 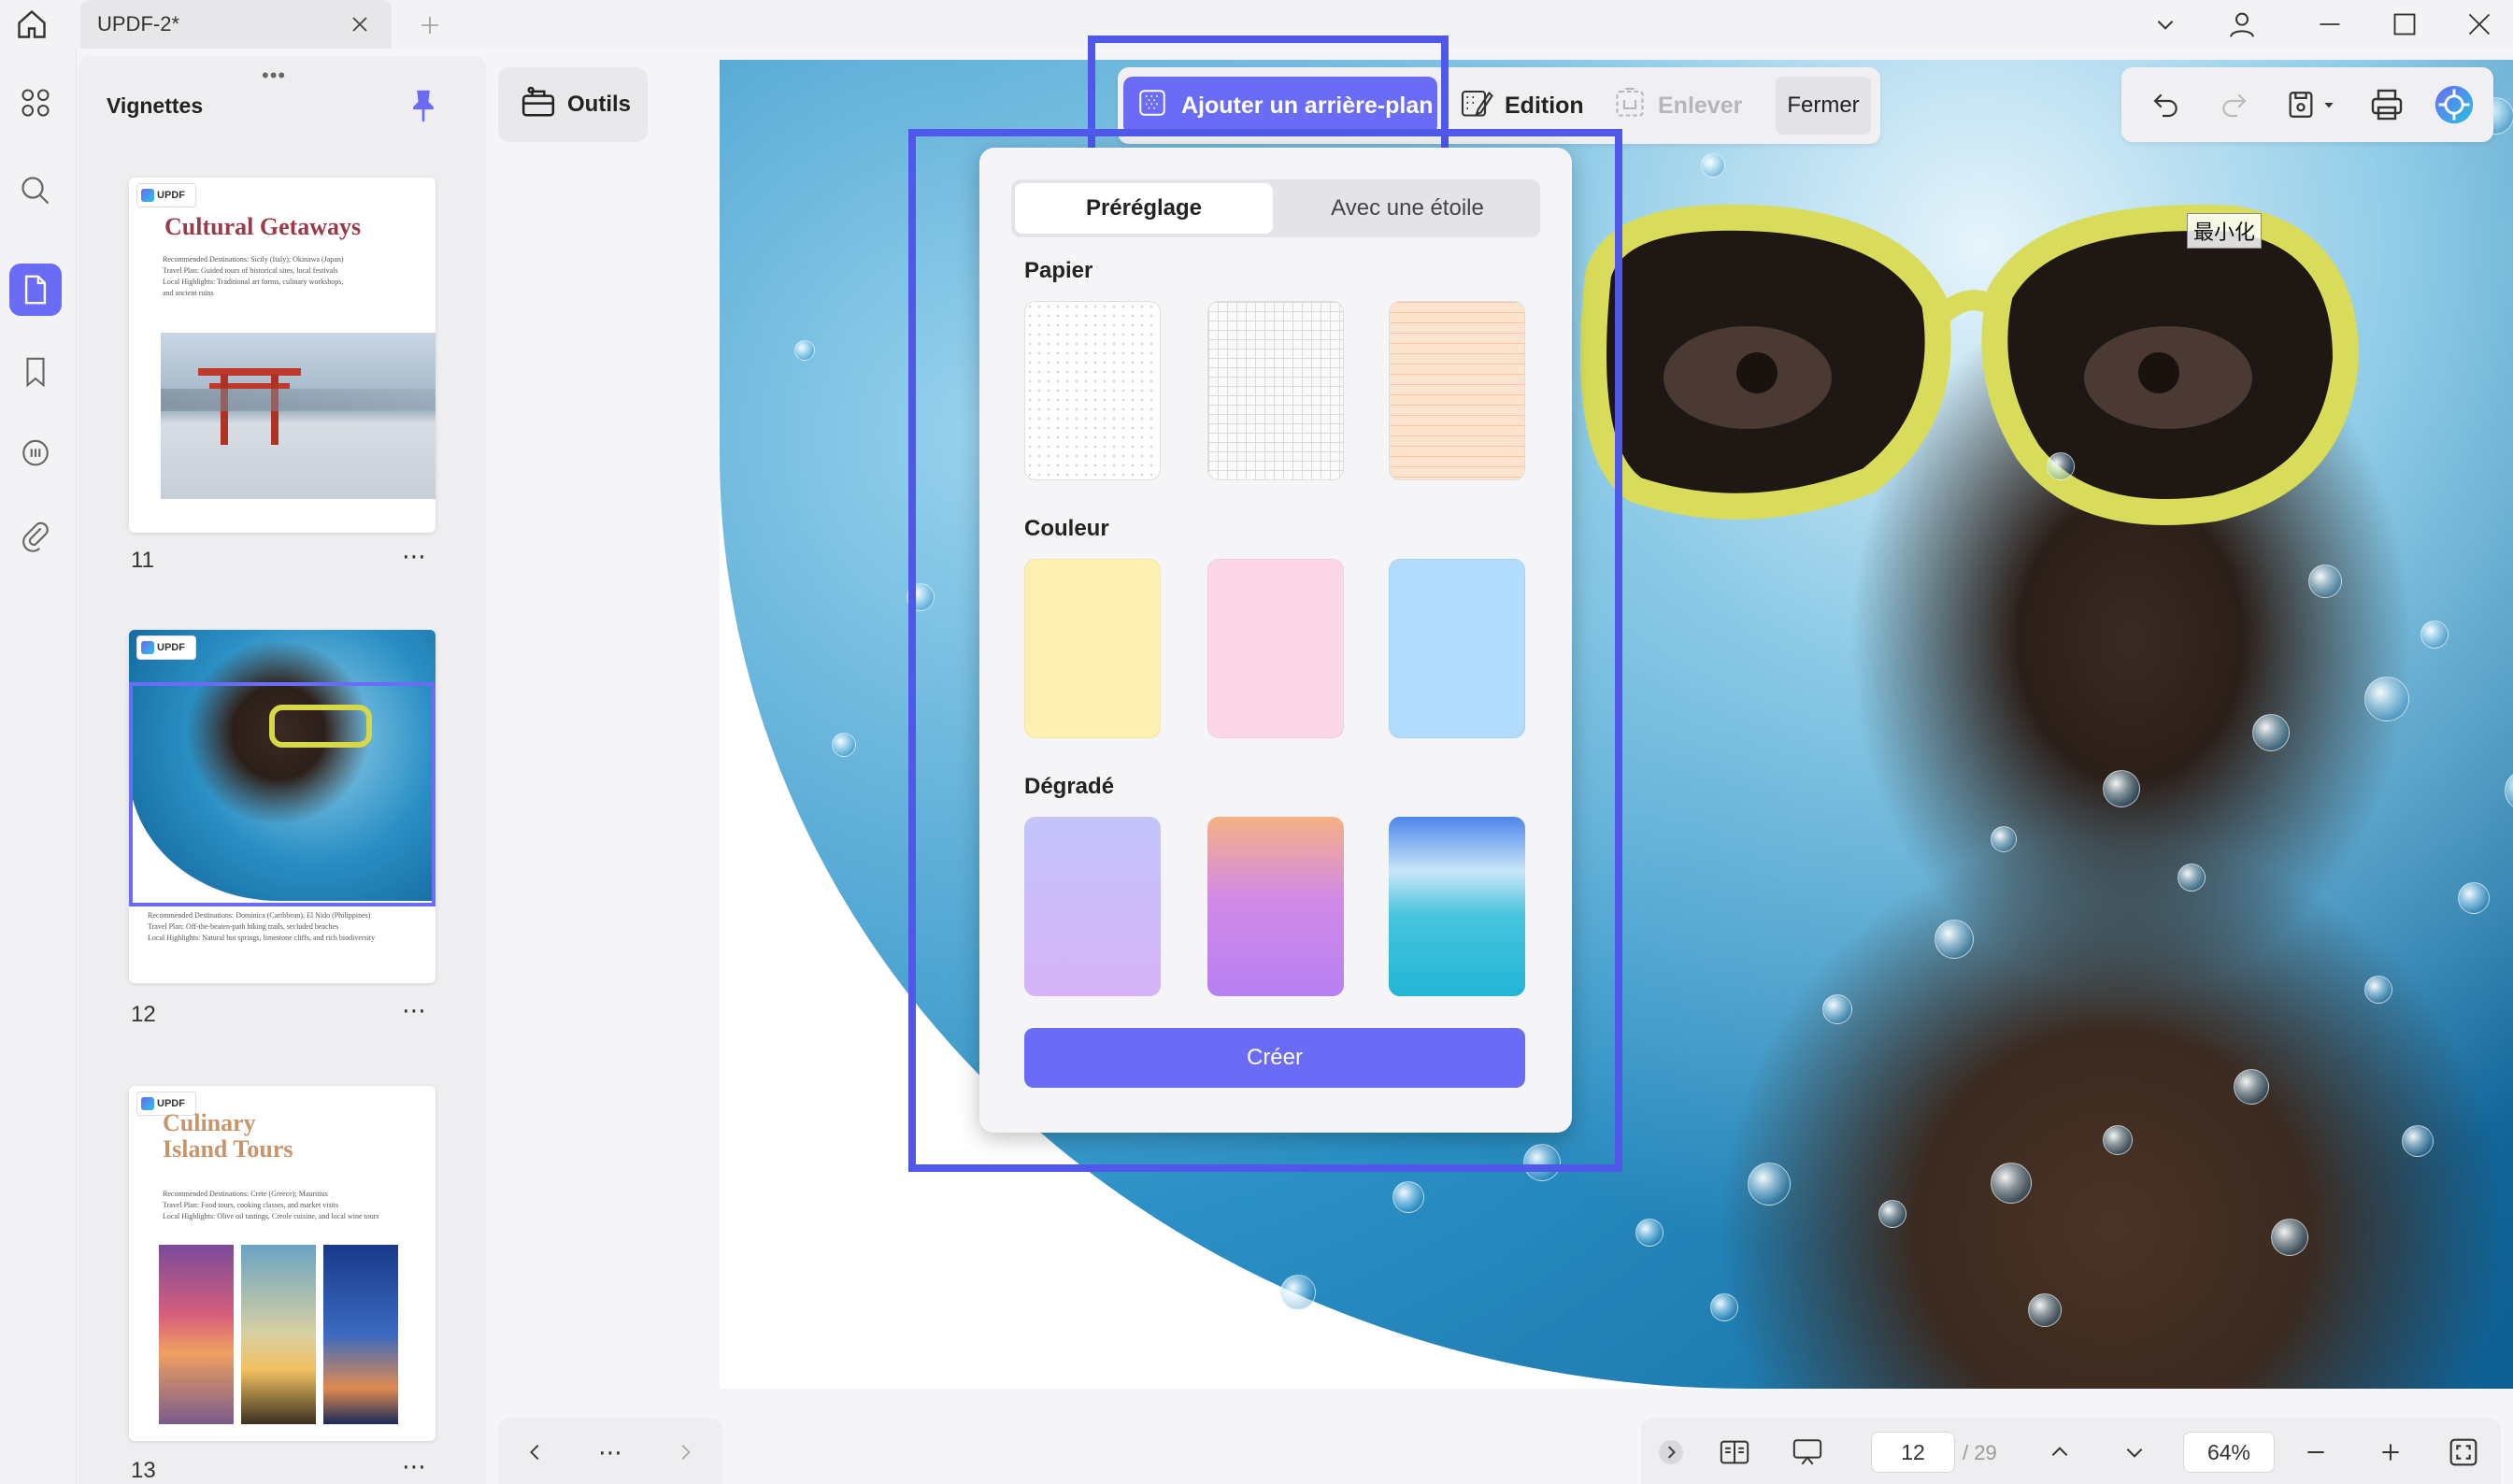 I want to click on maximize-window-icon, so click(x=2404, y=24).